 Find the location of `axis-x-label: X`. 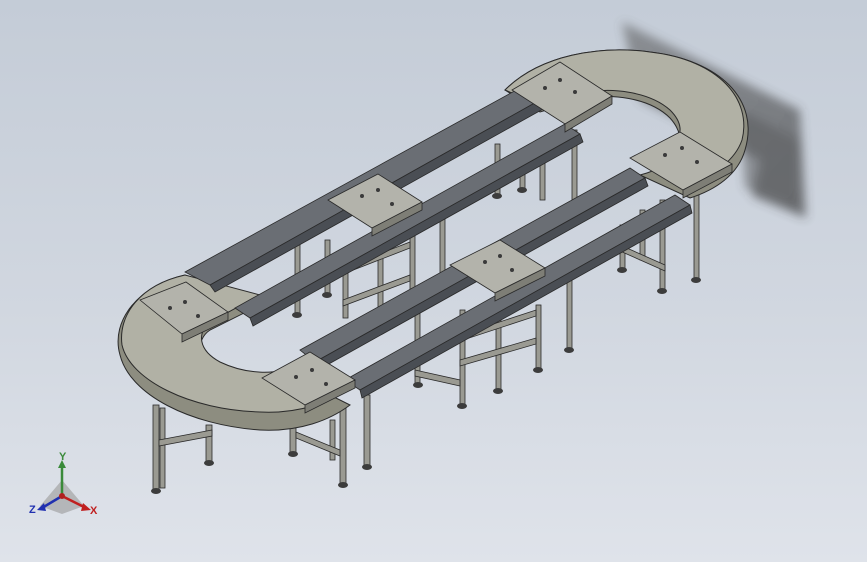

axis-x-label: X is located at coordinates (94, 511).